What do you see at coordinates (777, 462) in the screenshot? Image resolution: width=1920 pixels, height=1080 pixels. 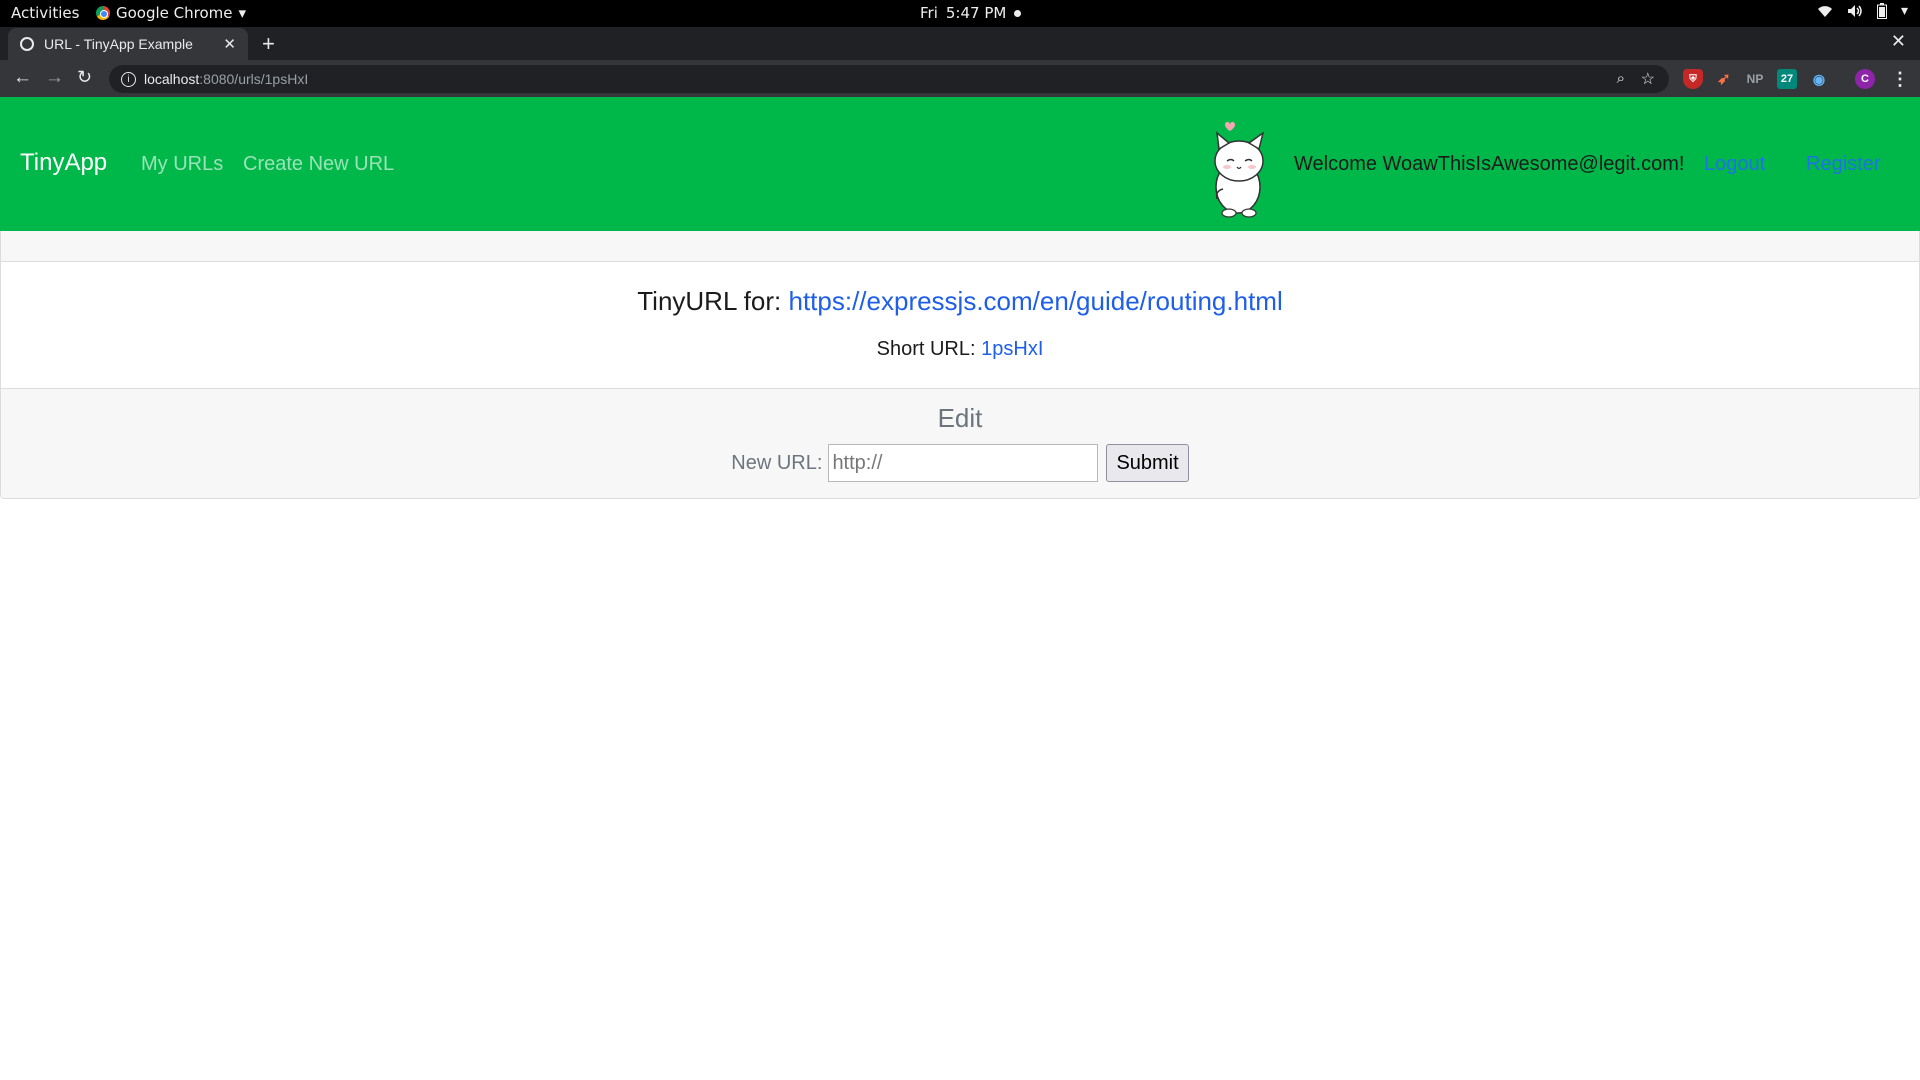 I see `new-url-label: New URL:` at bounding box center [777, 462].